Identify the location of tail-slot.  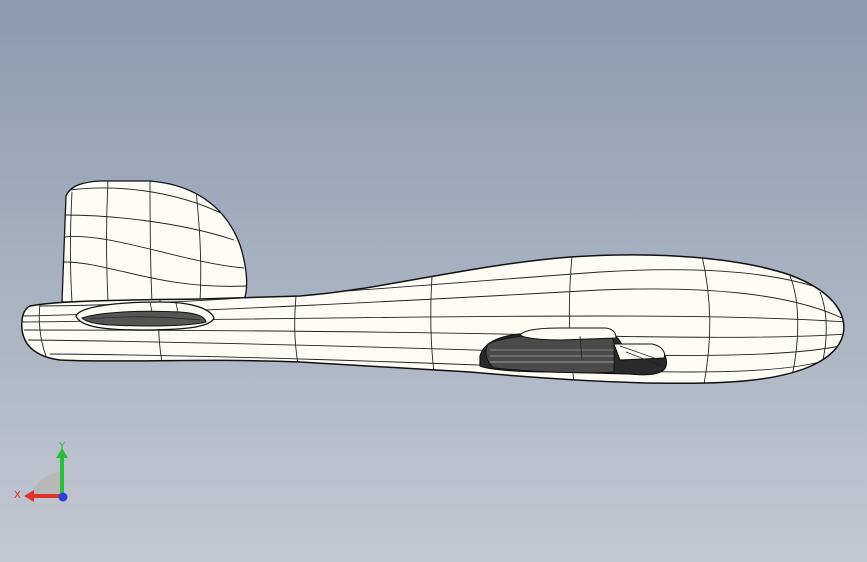
(145, 316).